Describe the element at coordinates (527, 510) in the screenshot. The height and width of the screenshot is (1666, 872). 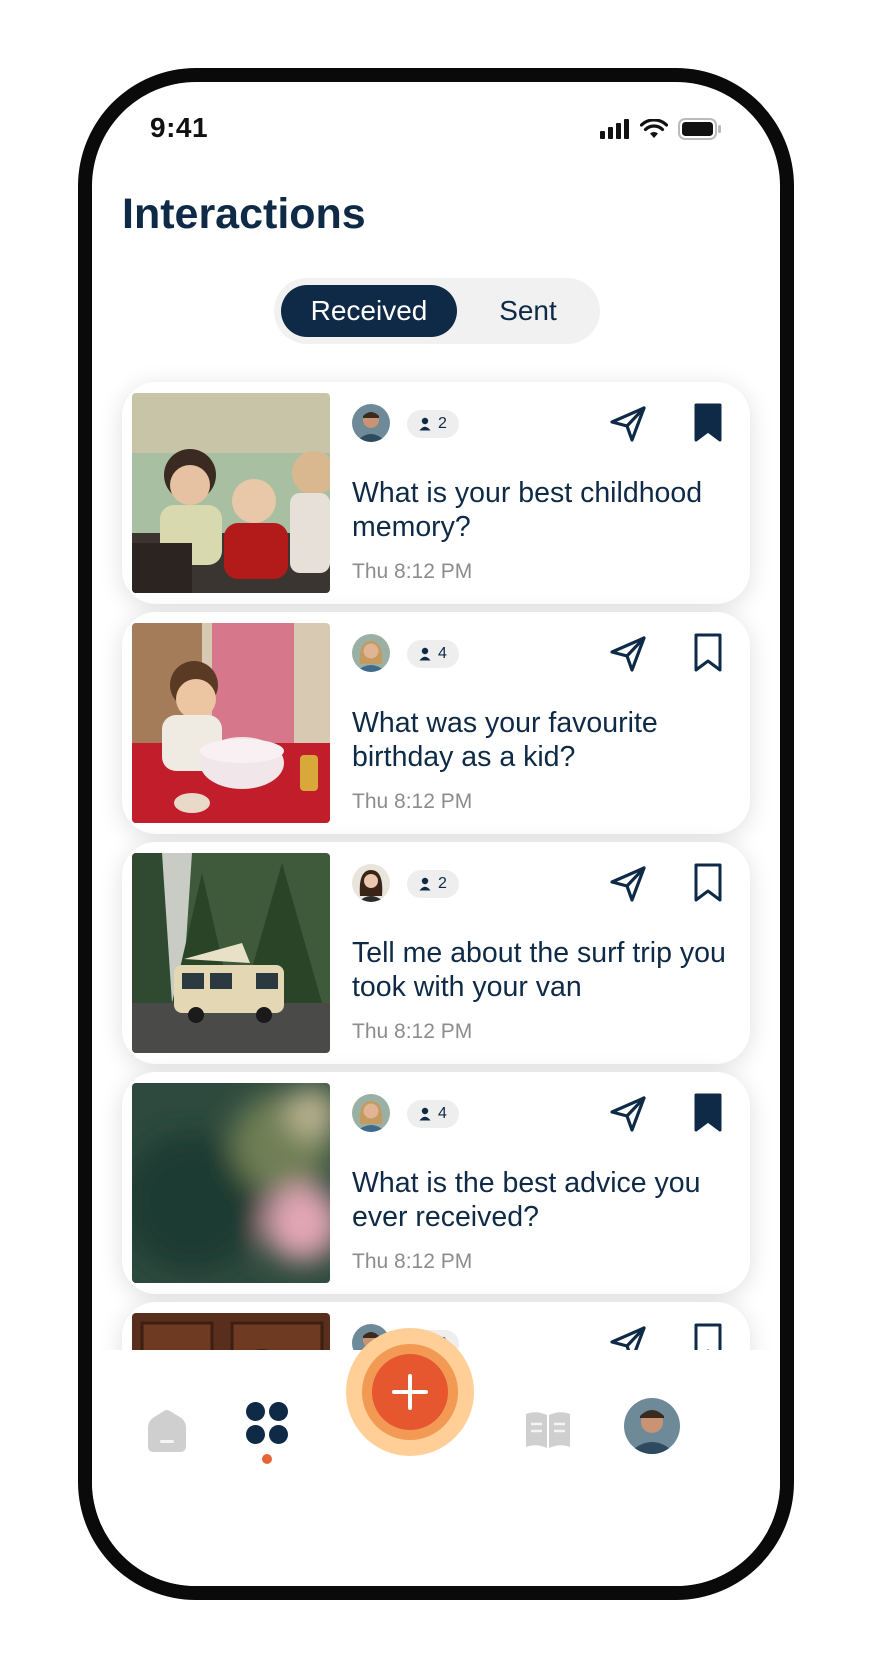
I see `card-question: What is your best childhood memory?` at that location.